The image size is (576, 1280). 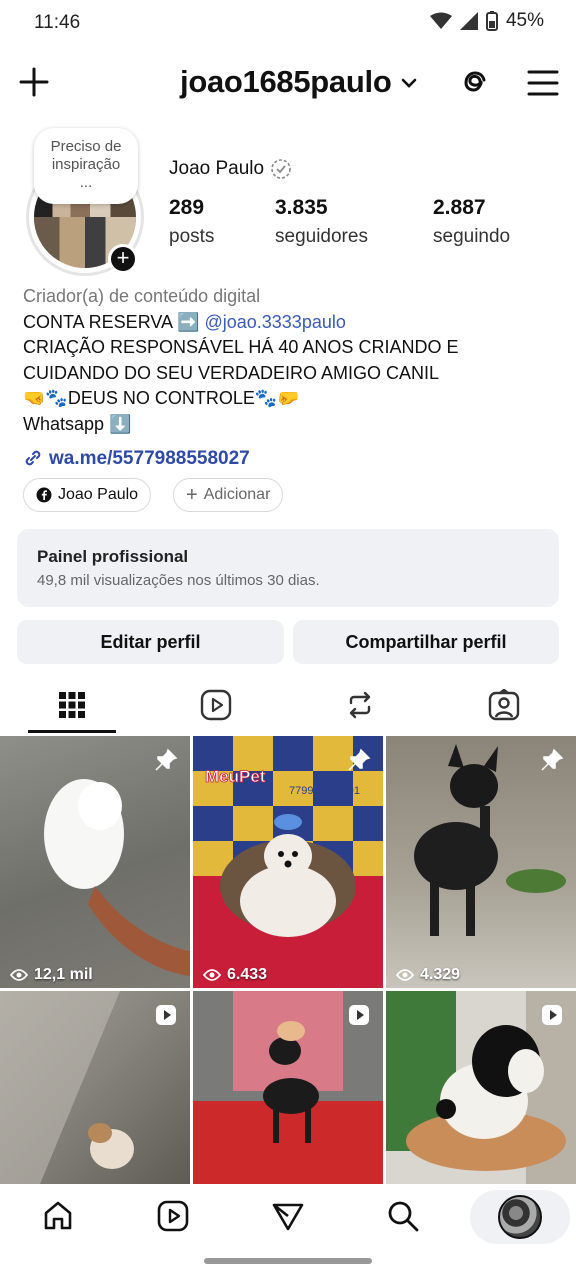 What do you see at coordinates (459, 207) in the screenshot?
I see `stat-following-value: 2.887` at bounding box center [459, 207].